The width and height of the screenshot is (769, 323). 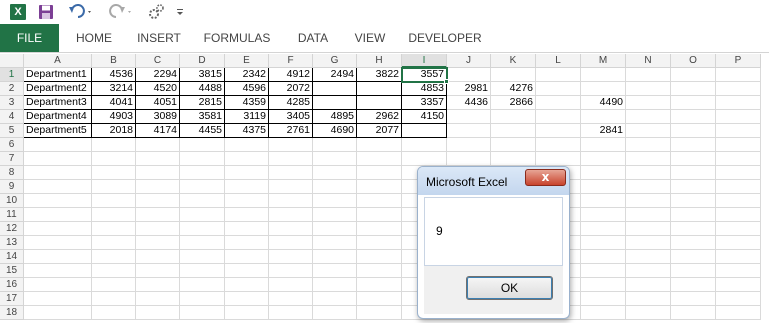 What do you see at coordinates (291, 257) in the screenshot?
I see `cell-f14` at bounding box center [291, 257].